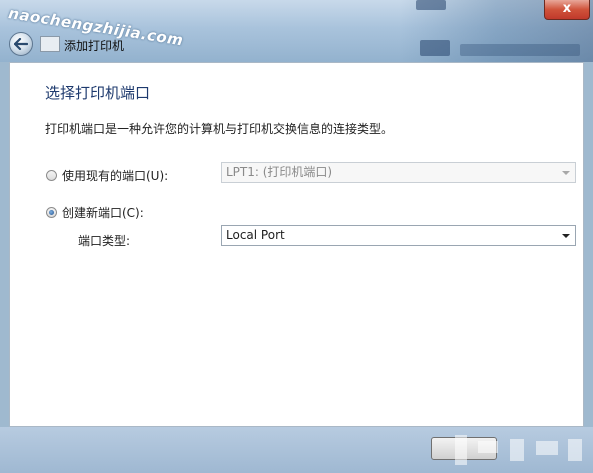 This screenshot has width=593, height=473. I want to click on title-bar: naochengzhijia.com x 添加打印机, so click(296, 31).